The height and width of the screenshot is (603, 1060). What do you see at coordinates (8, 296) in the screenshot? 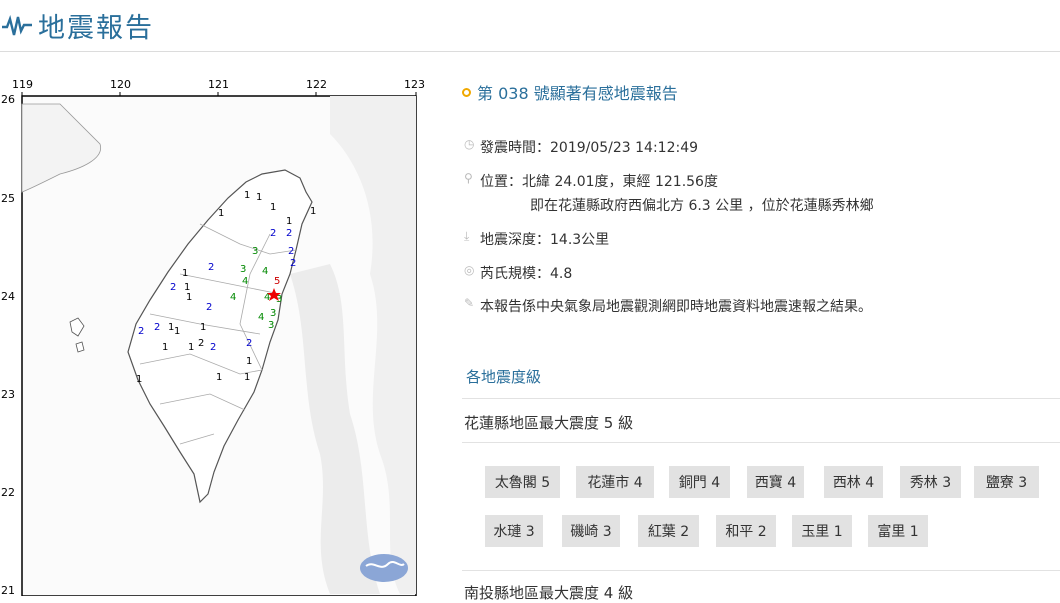
I see `y-tick: 24` at bounding box center [8, 296].